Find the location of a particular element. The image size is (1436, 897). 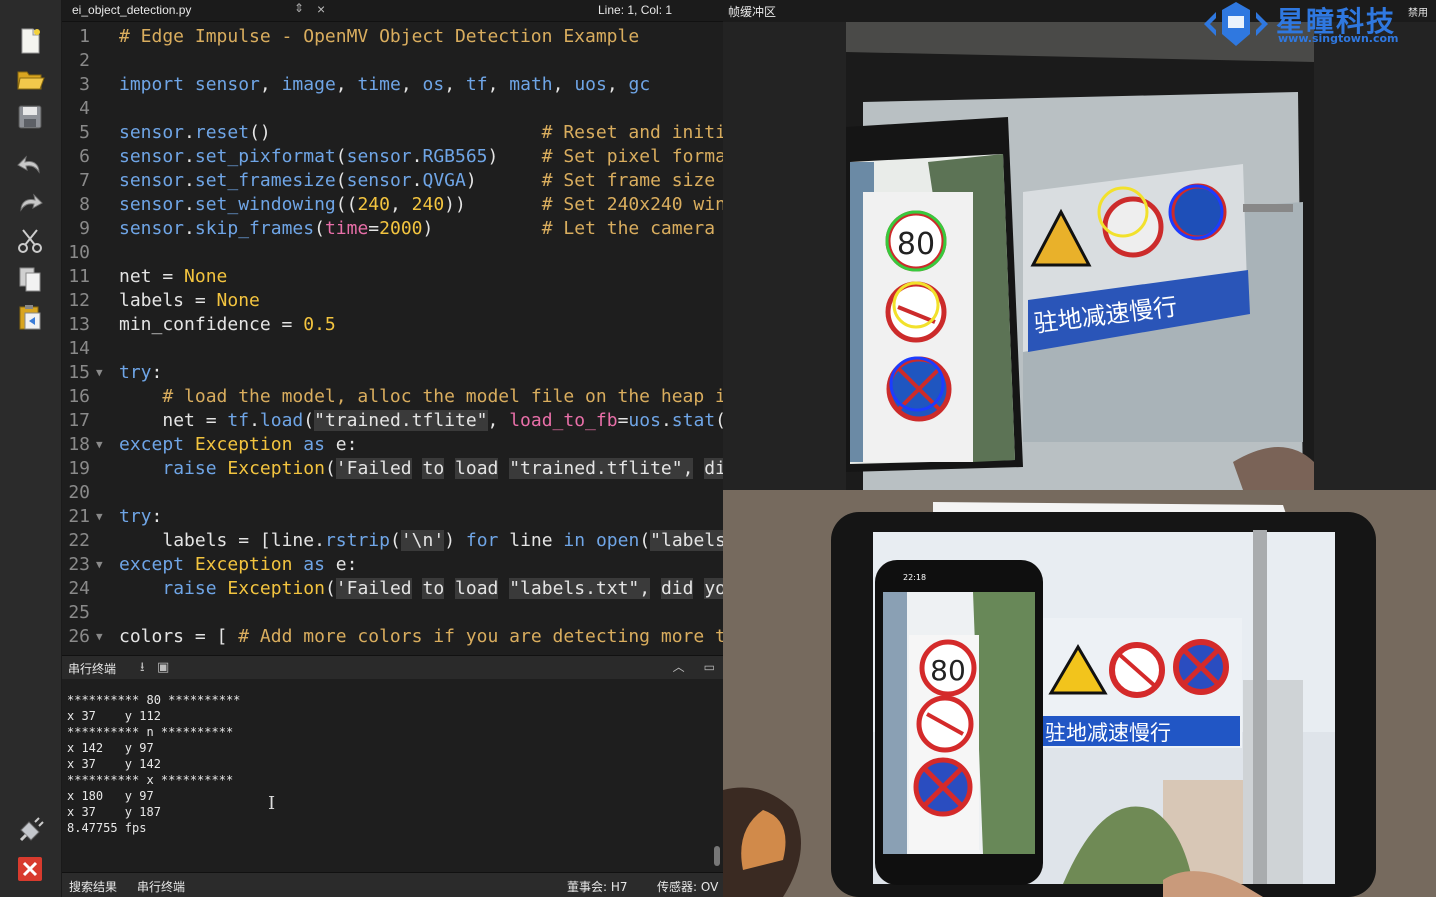

logo-mark-icon is located at coordinates (1236, 24).